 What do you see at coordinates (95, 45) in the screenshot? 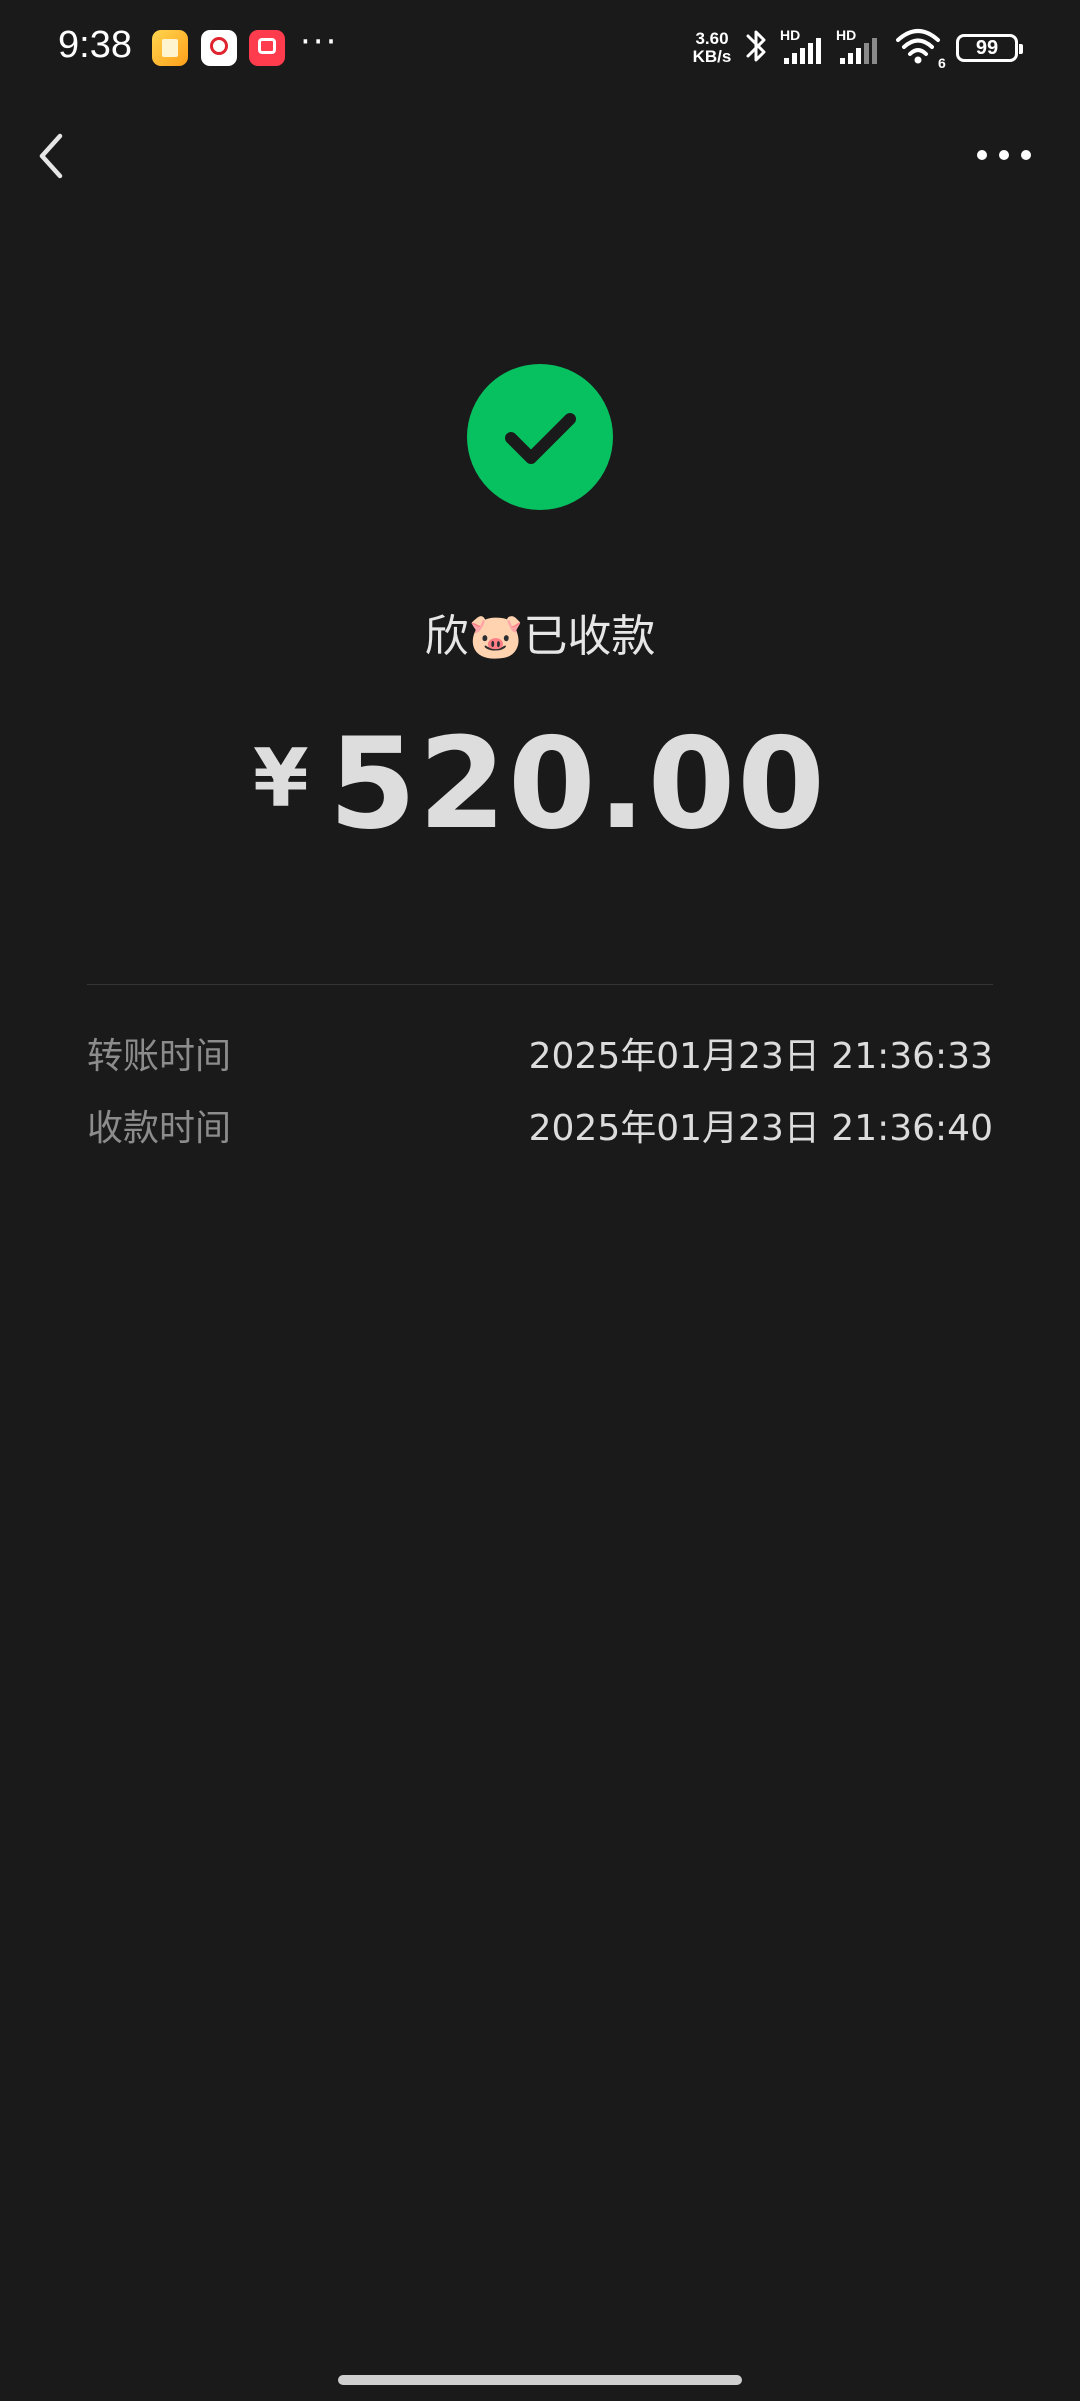
I see `status-time: 9:38` at bounding box center [95, 45].